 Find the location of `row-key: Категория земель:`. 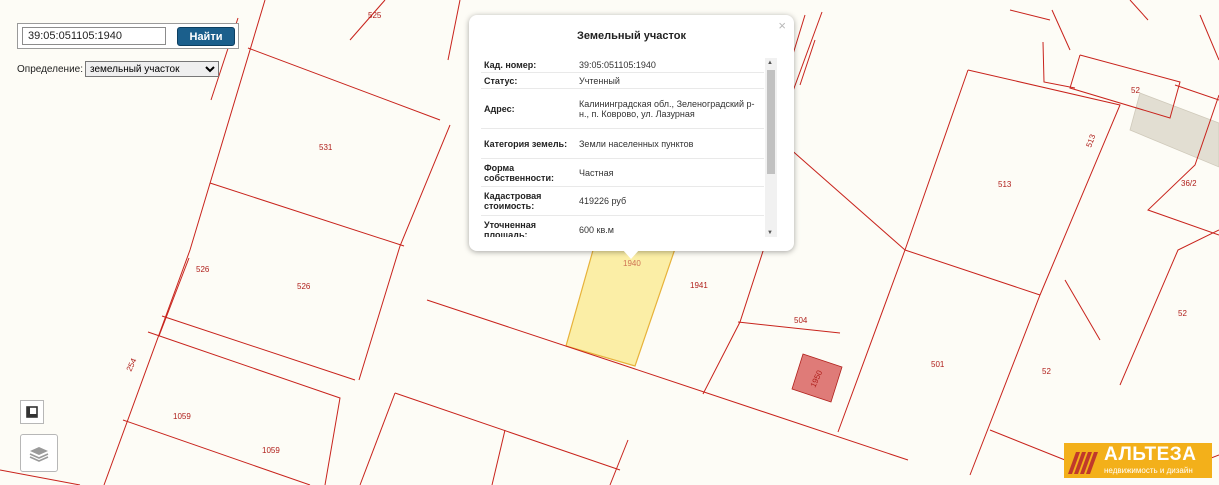

row-key: Категория земель: is located at coordinates (526, 143).